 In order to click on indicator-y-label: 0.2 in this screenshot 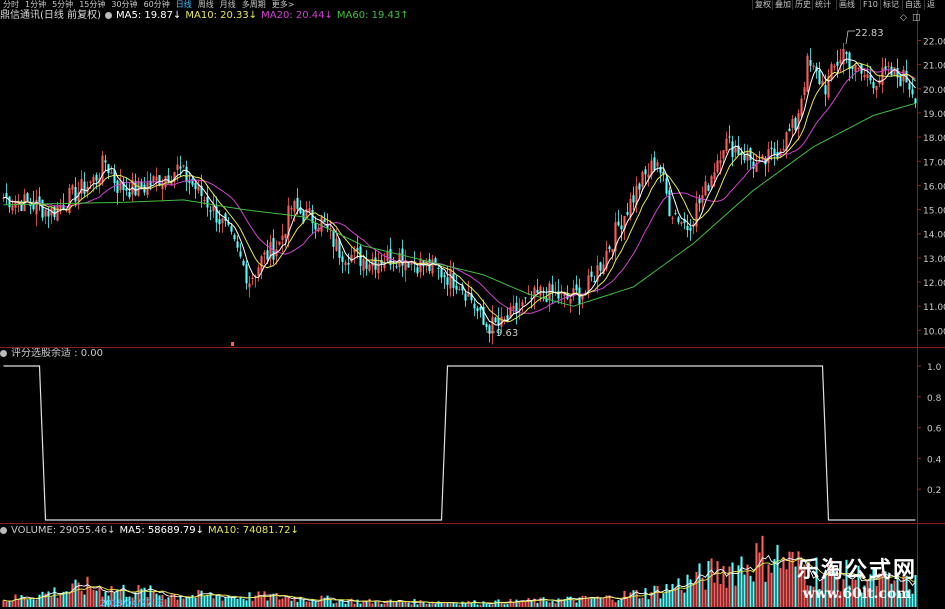, I will do `click(934, 491)`.